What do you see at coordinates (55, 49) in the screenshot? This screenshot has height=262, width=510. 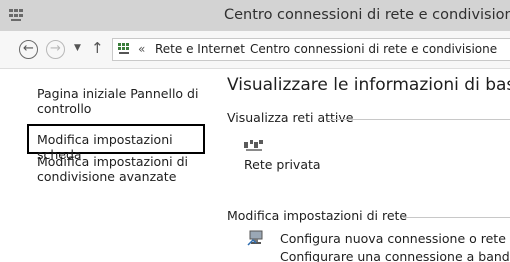 I see `forward-arrow-icon: →` at bounding box center [55, 49].